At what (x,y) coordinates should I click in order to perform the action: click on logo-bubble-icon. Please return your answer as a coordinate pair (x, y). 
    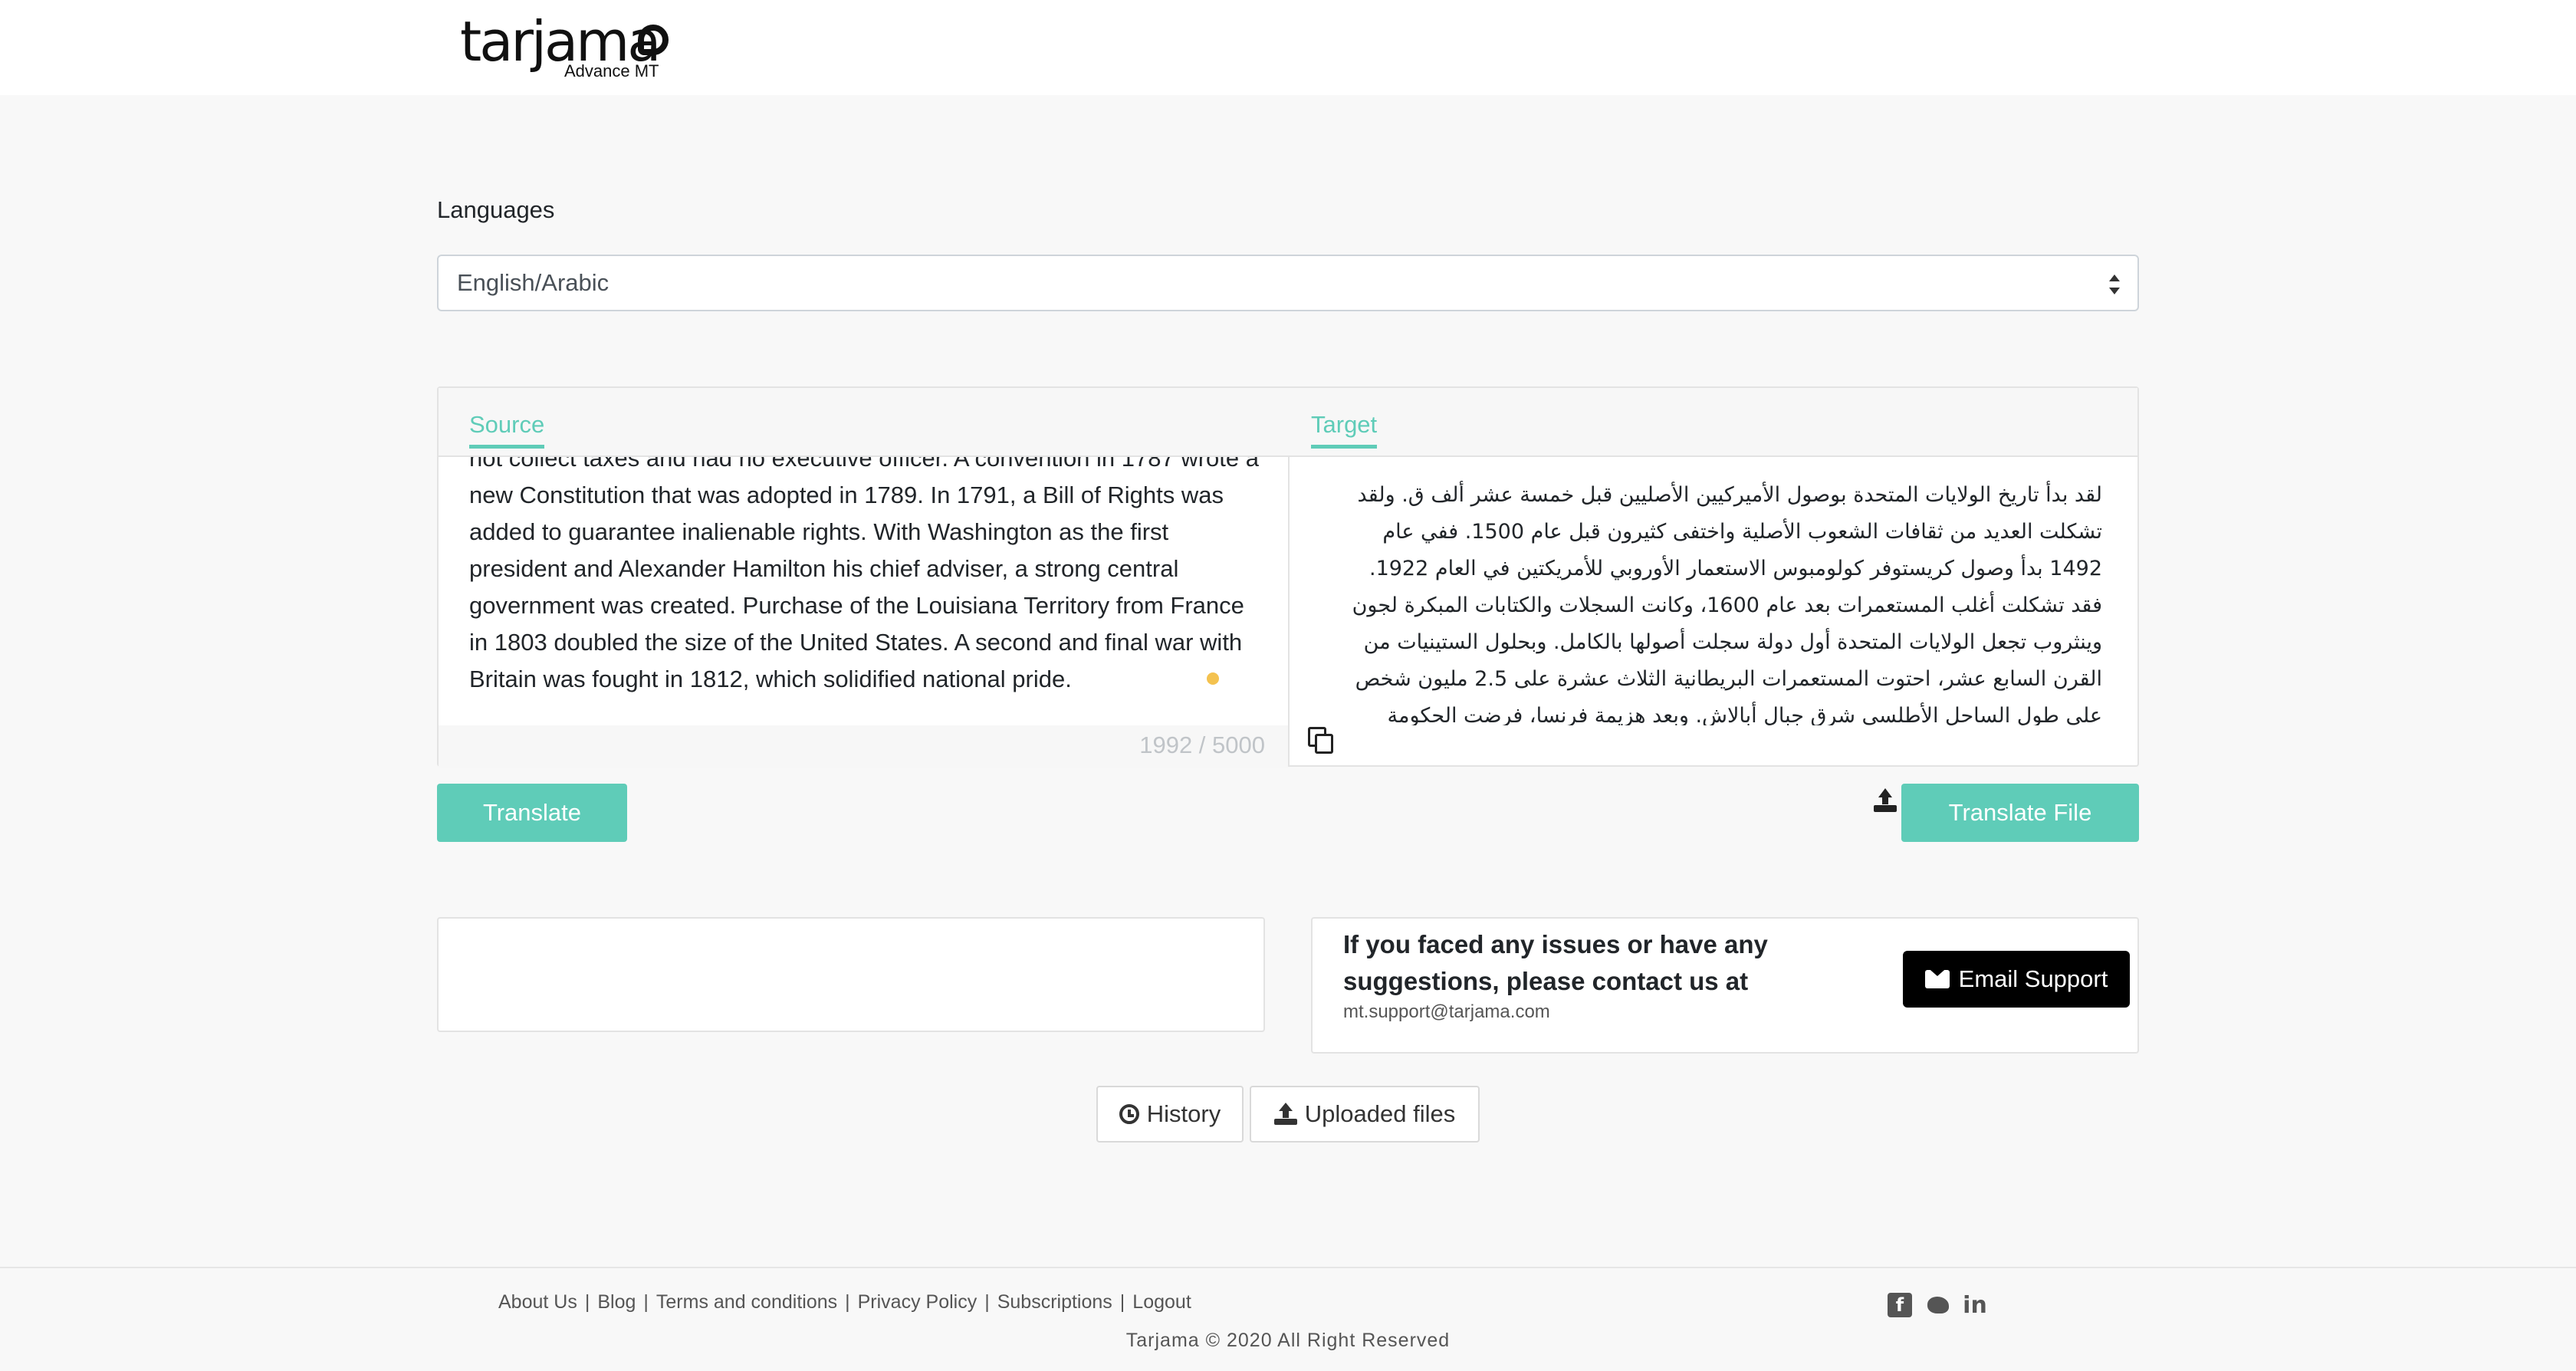
    Looking at the image, I should click on (654, 40).